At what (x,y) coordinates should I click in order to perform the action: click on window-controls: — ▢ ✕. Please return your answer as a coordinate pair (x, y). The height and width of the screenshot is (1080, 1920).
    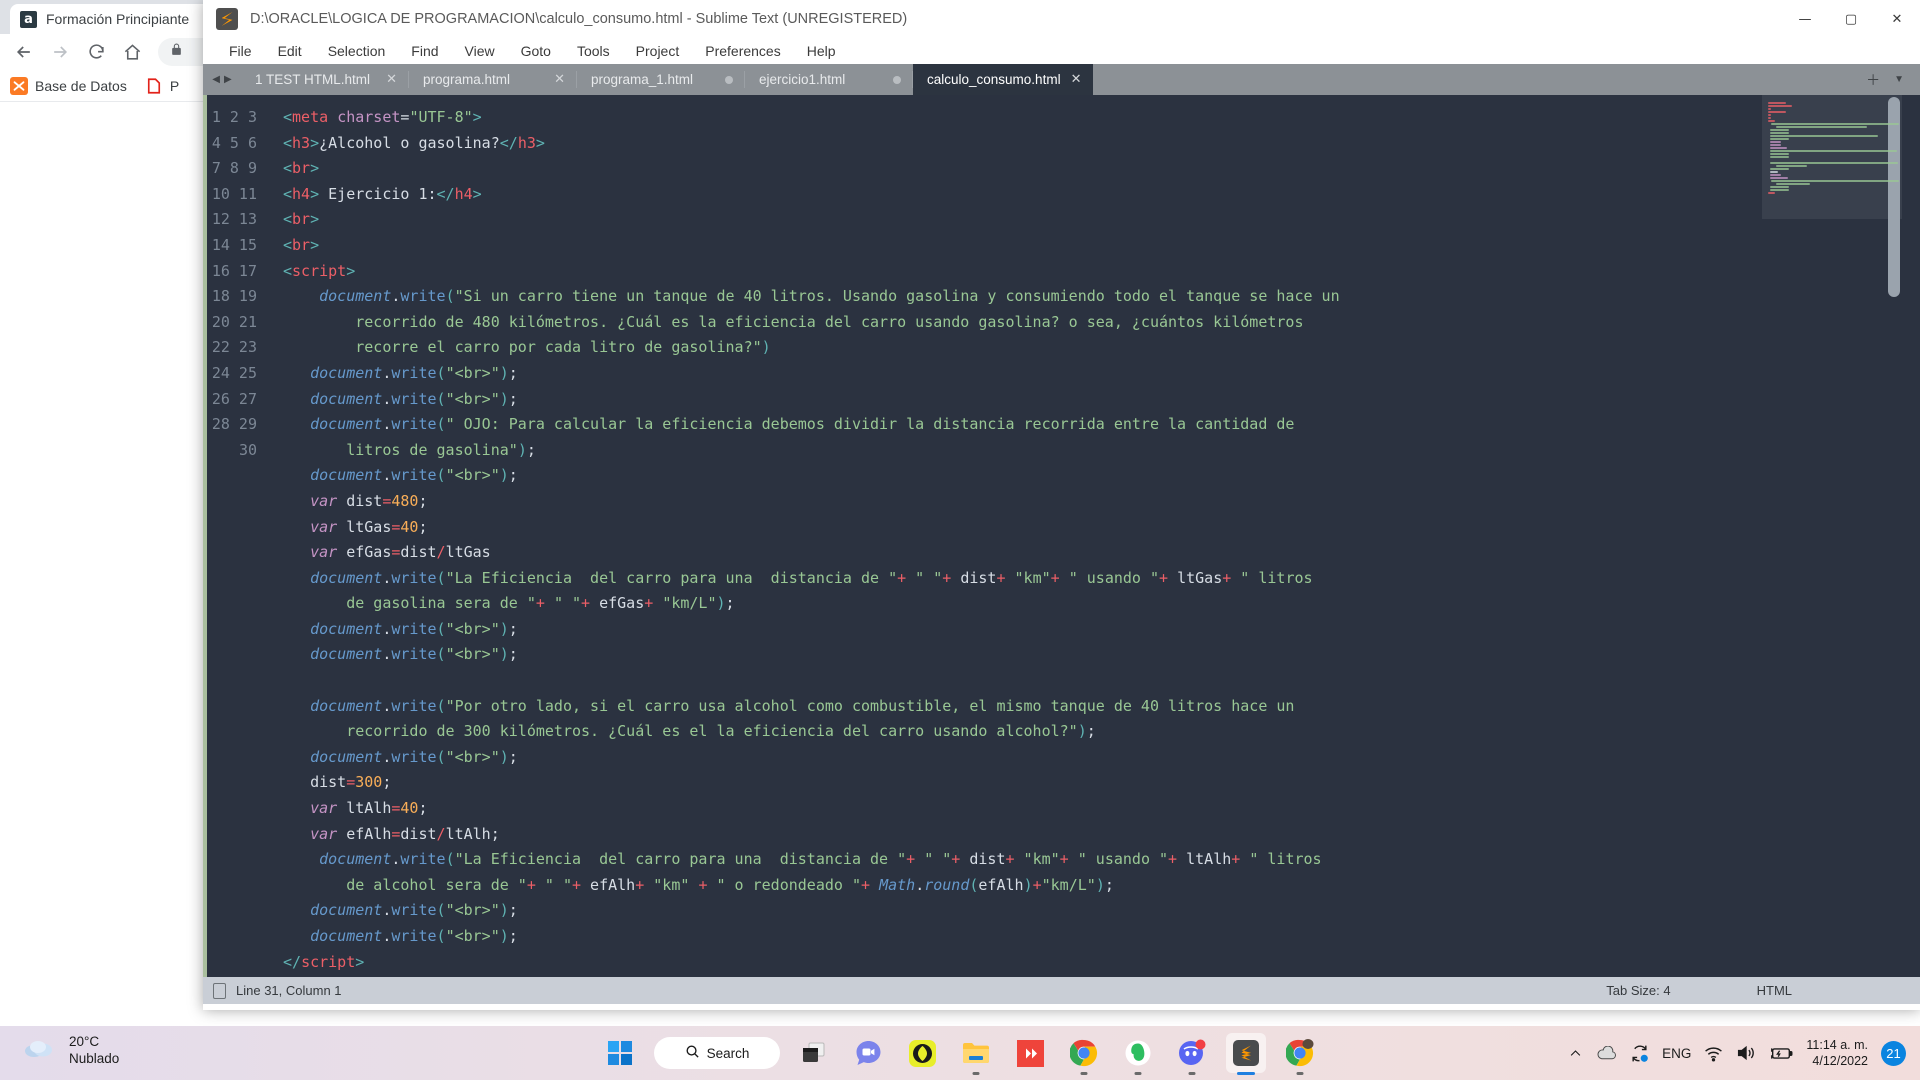
    Looking at the image, I should click on (1851, 19).